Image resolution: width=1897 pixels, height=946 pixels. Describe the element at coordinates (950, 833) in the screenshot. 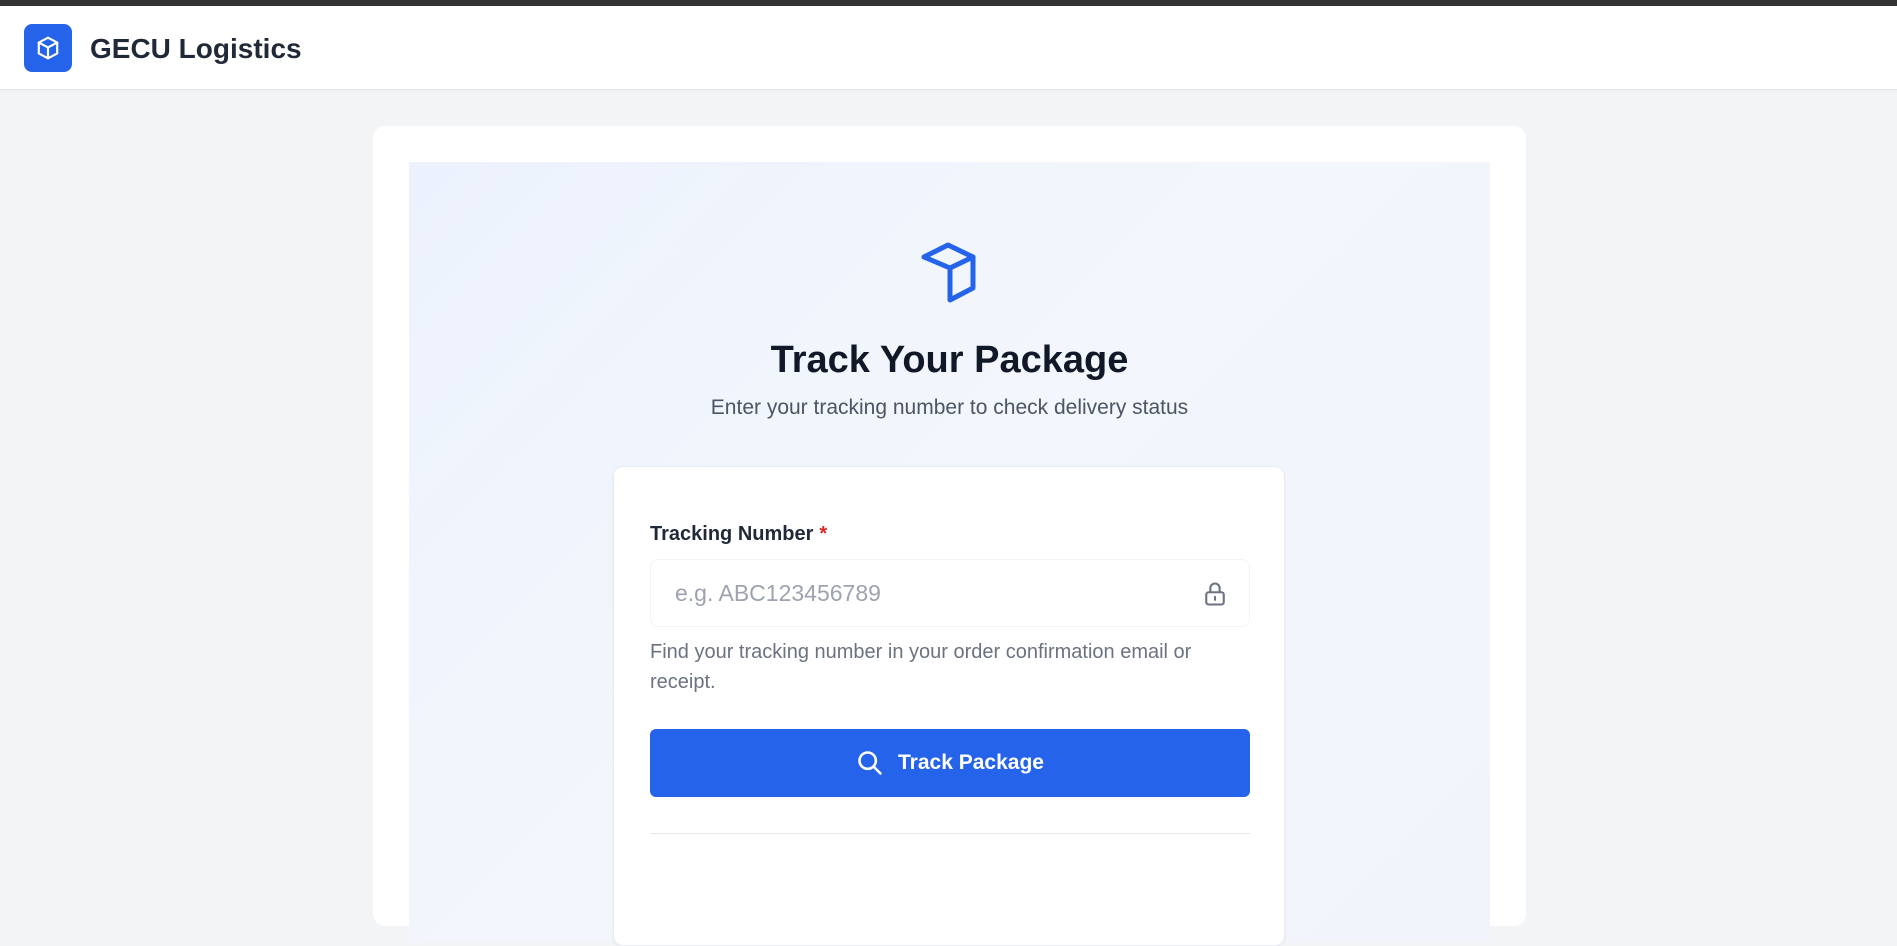

I see `form-divider` at that location.